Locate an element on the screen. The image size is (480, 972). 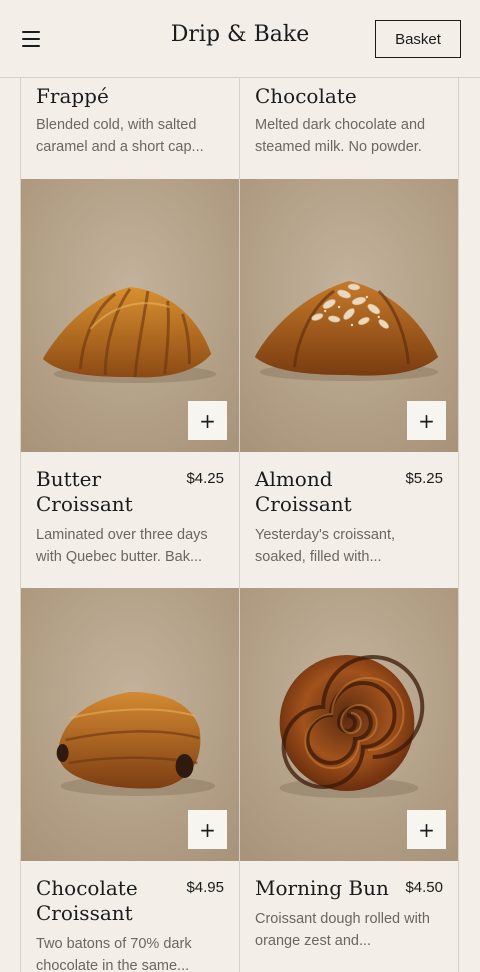
product-name: Almond Croissant is located at coordinates (303, 491).